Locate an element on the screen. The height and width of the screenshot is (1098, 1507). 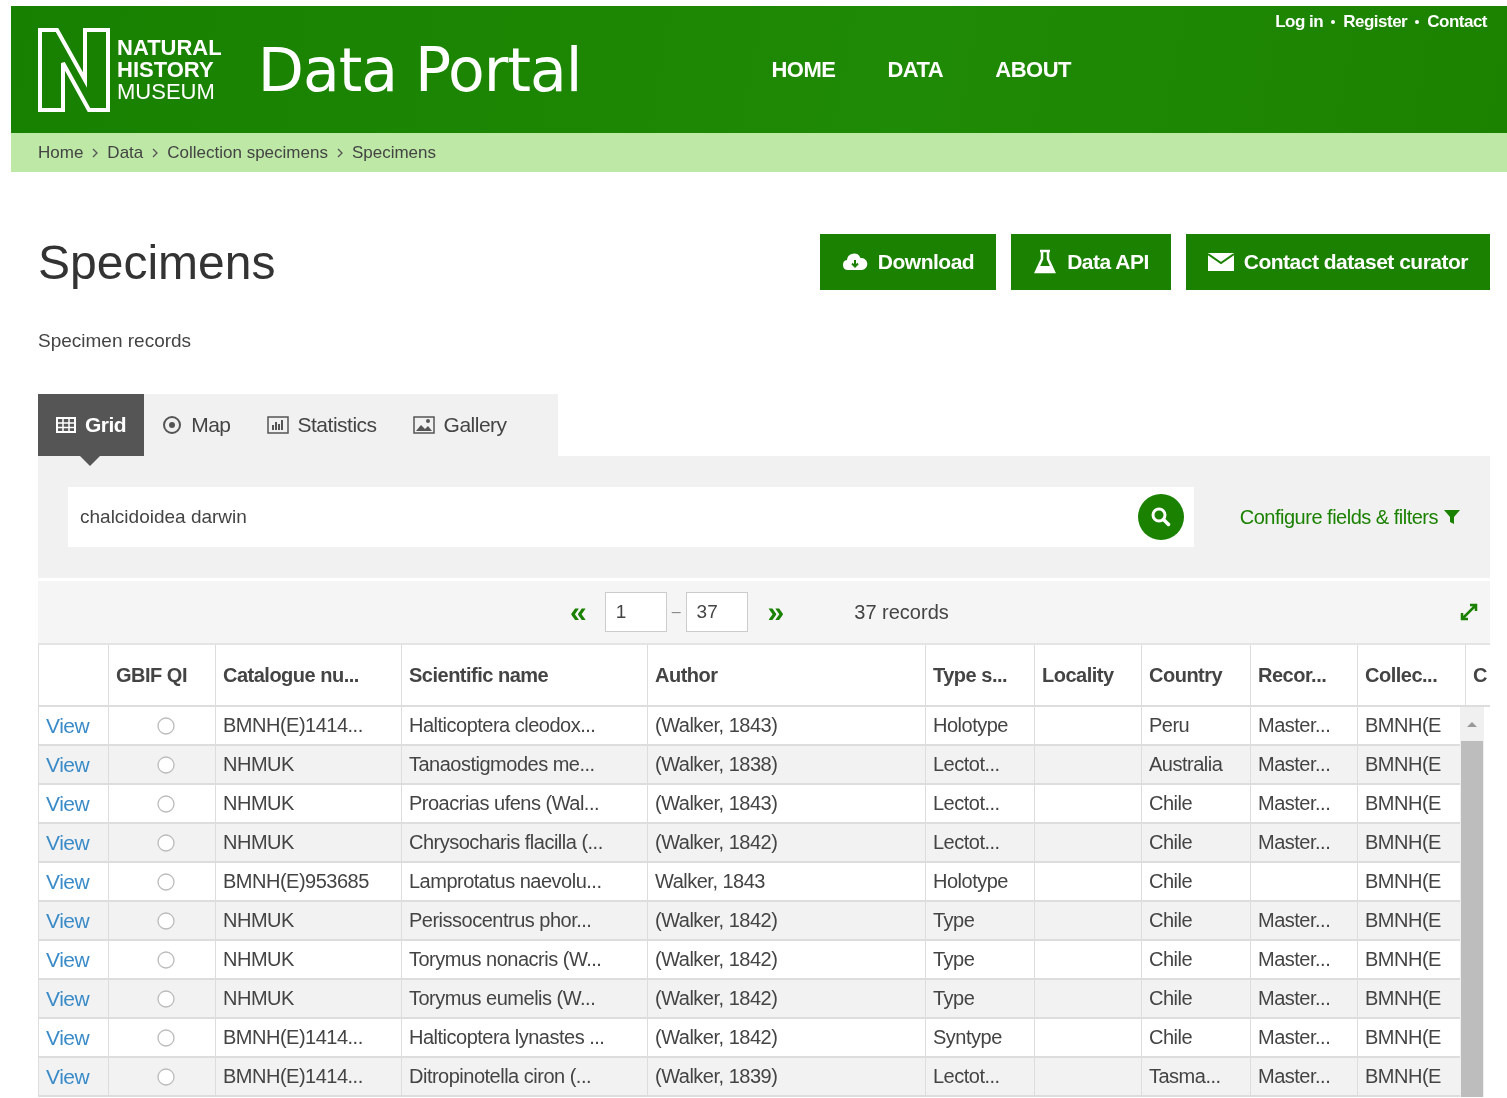
download-button: Download is located at coordinates (908, 262).